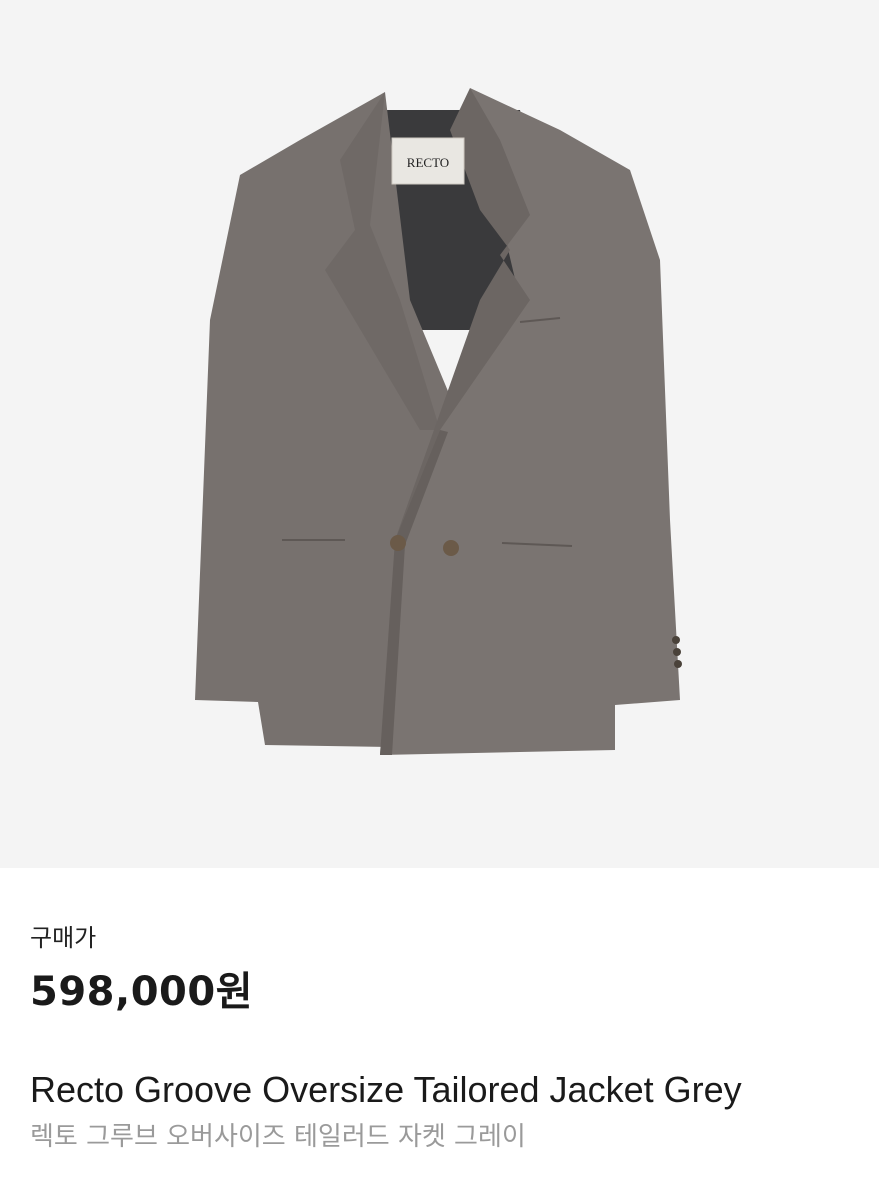 This screenshot has width=879, height=1200. Describe the element at coordinates (428, 162) in the screenshot. I see `brand-label-text: RECTO` at that location.